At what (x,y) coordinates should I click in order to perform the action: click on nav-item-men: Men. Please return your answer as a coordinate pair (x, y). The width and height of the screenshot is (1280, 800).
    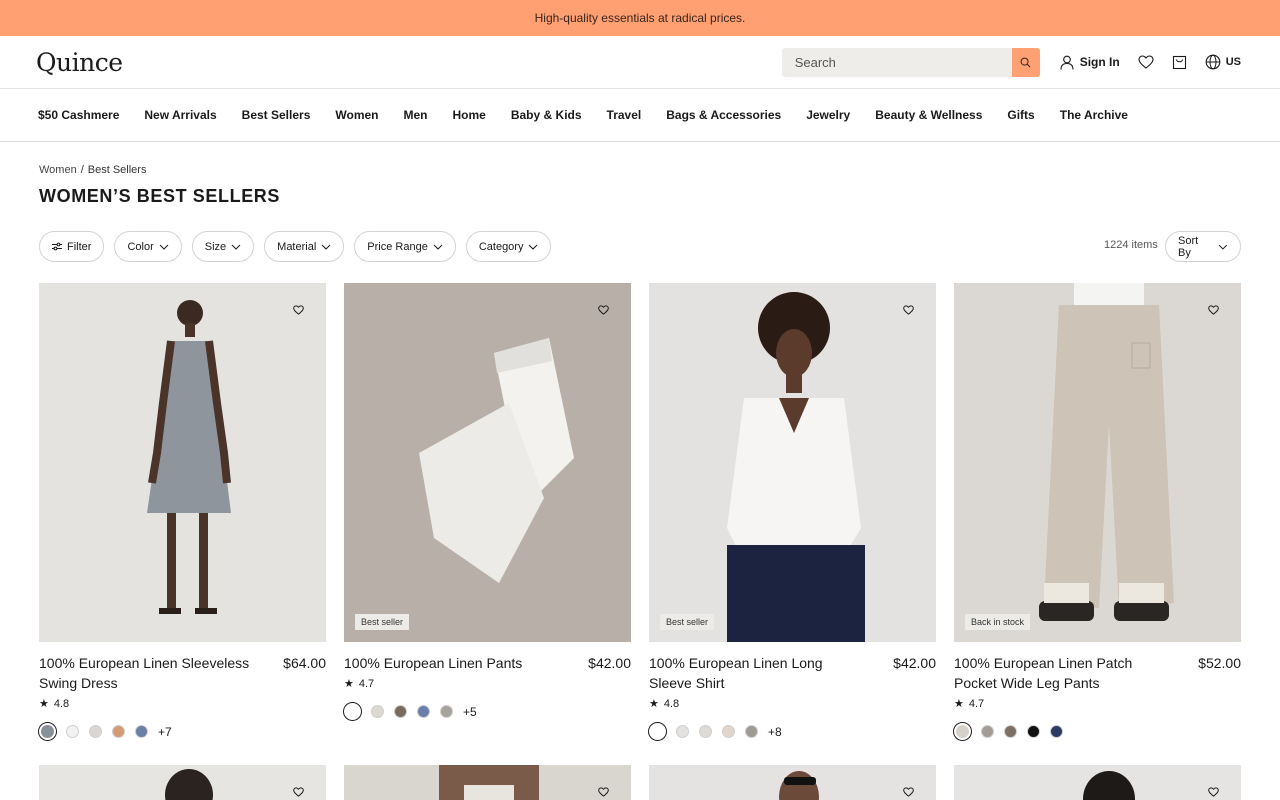
    Looking at the image, I should click on (416, 115).